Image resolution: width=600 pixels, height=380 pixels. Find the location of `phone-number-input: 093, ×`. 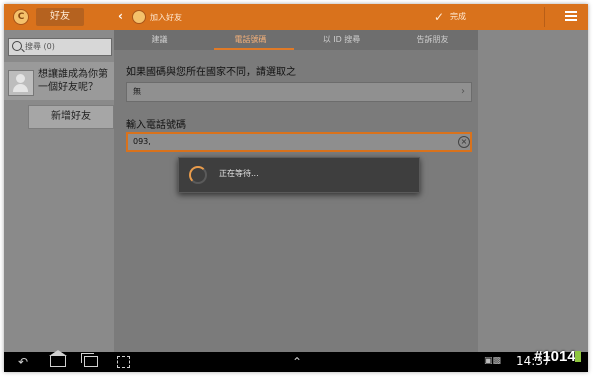

phone-number-input: 093, × is located at coordinates (299, 142).